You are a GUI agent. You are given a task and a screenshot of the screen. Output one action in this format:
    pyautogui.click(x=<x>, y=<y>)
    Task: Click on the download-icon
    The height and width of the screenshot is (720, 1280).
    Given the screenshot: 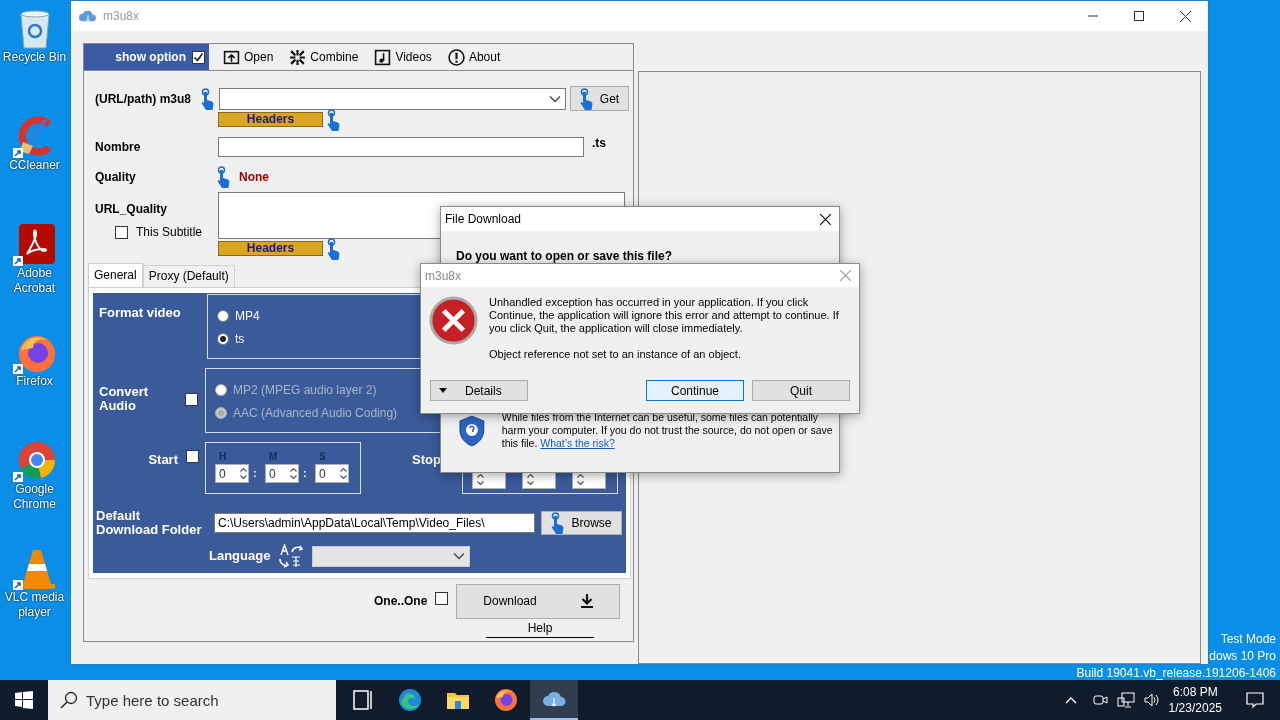 What is the action you would take?
    pyautogui.click(x=587, y=601)
    